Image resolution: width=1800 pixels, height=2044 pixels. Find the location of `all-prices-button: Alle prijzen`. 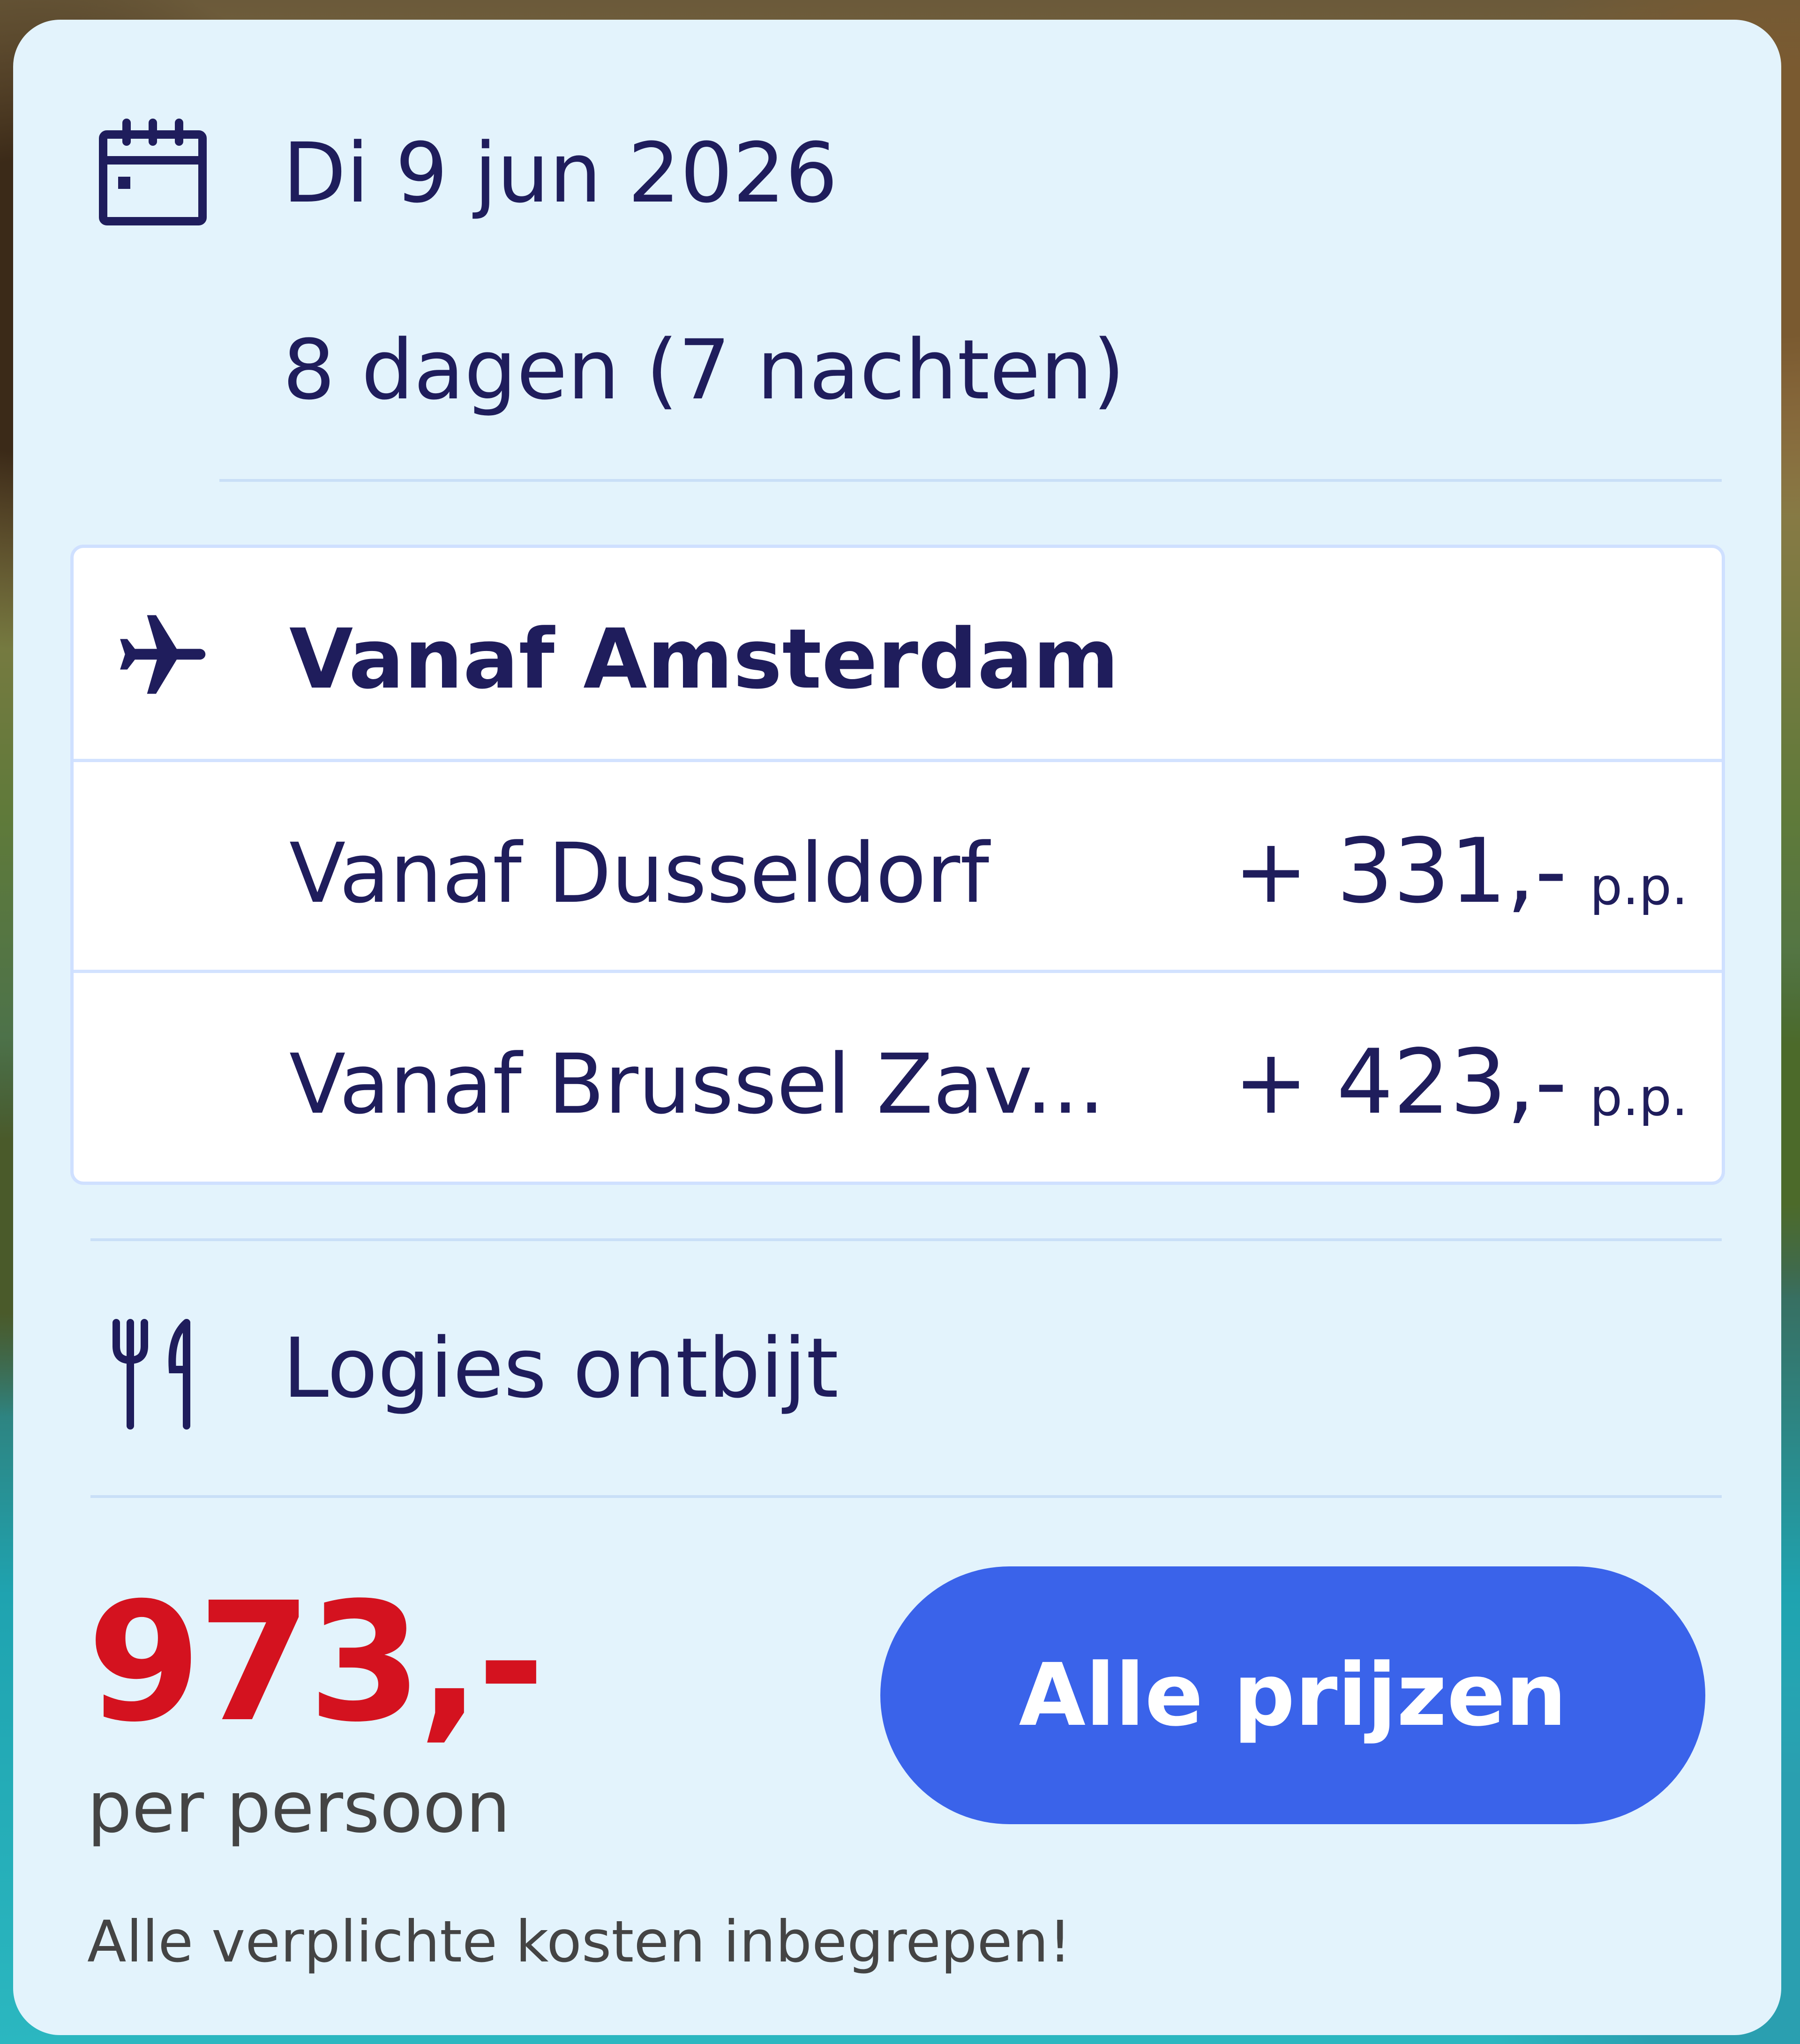

all-prices-button: Alle prijzen is located at coordinates (1292, 1695).